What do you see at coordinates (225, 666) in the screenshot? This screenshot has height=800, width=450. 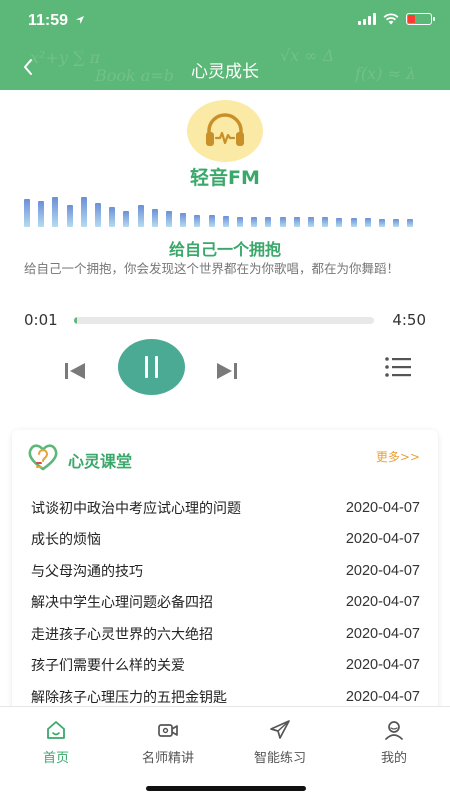 I see `list-item: 孩子们需要什么样的关爱 2020-04-07` at bounding box center [225, 666].